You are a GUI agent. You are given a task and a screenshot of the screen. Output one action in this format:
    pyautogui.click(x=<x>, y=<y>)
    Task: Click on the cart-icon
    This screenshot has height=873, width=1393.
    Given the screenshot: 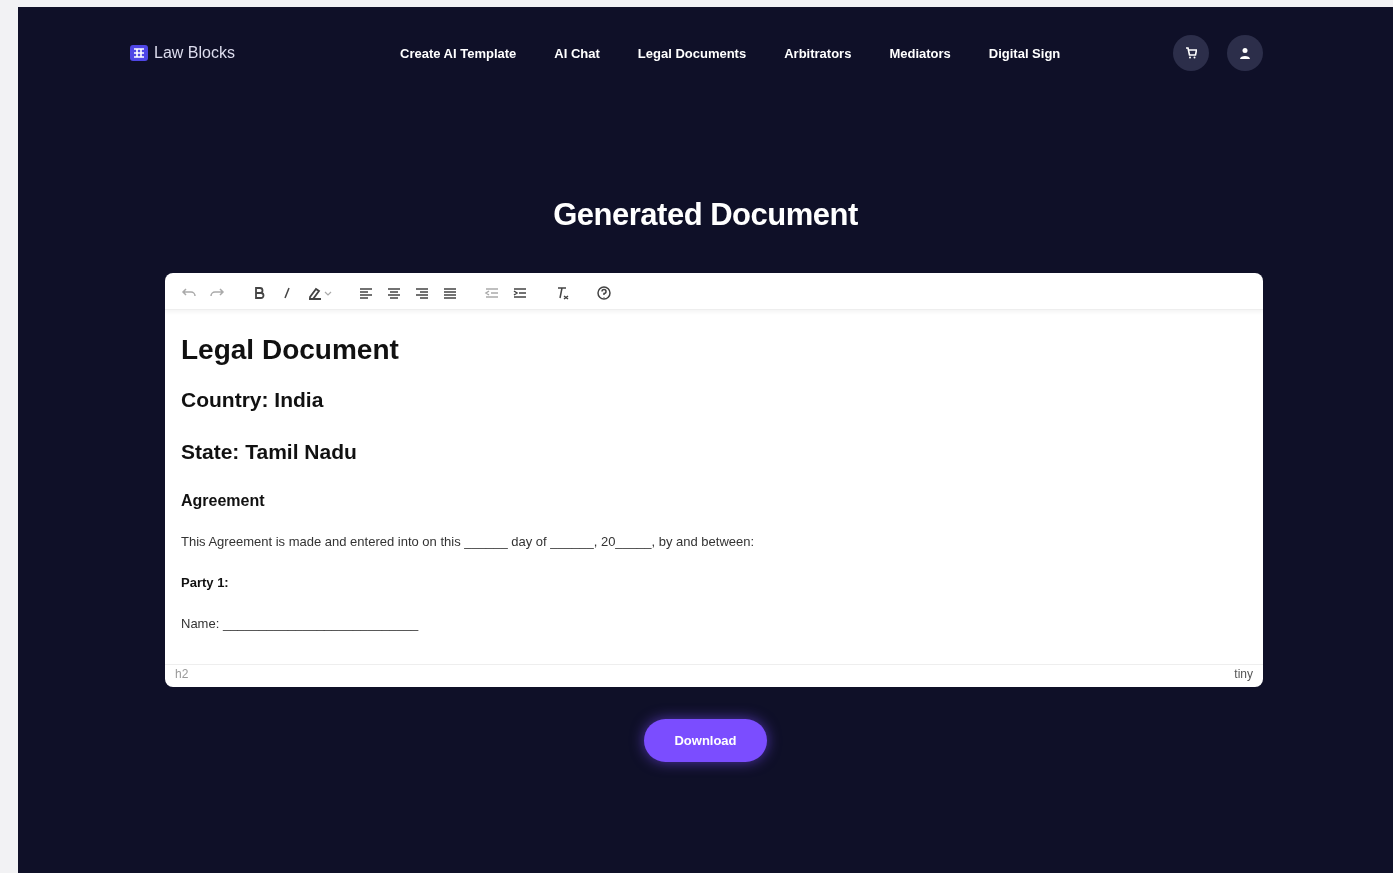 What is the action you would take?
    pyautogui.click(x=1191, y=53)
    